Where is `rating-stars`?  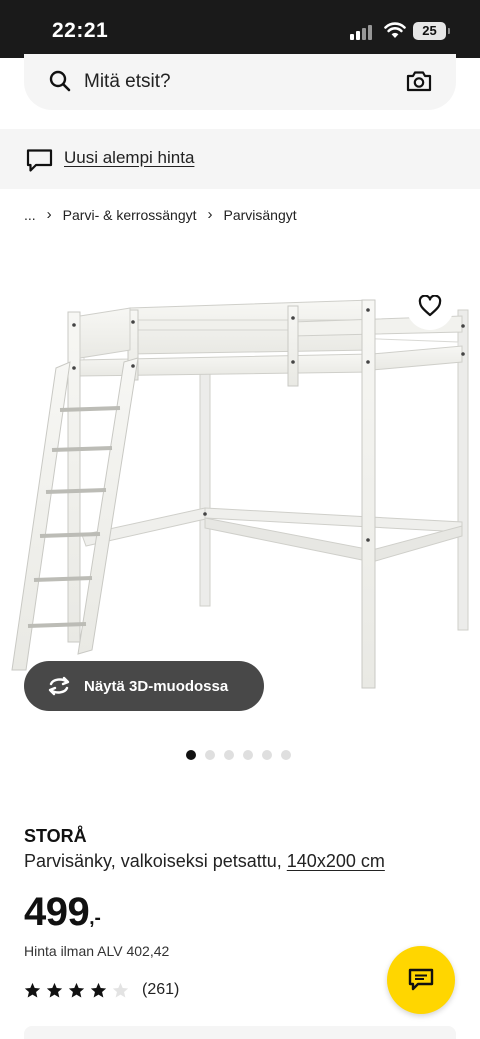
rating-stars is located at coordinates (76, 990).